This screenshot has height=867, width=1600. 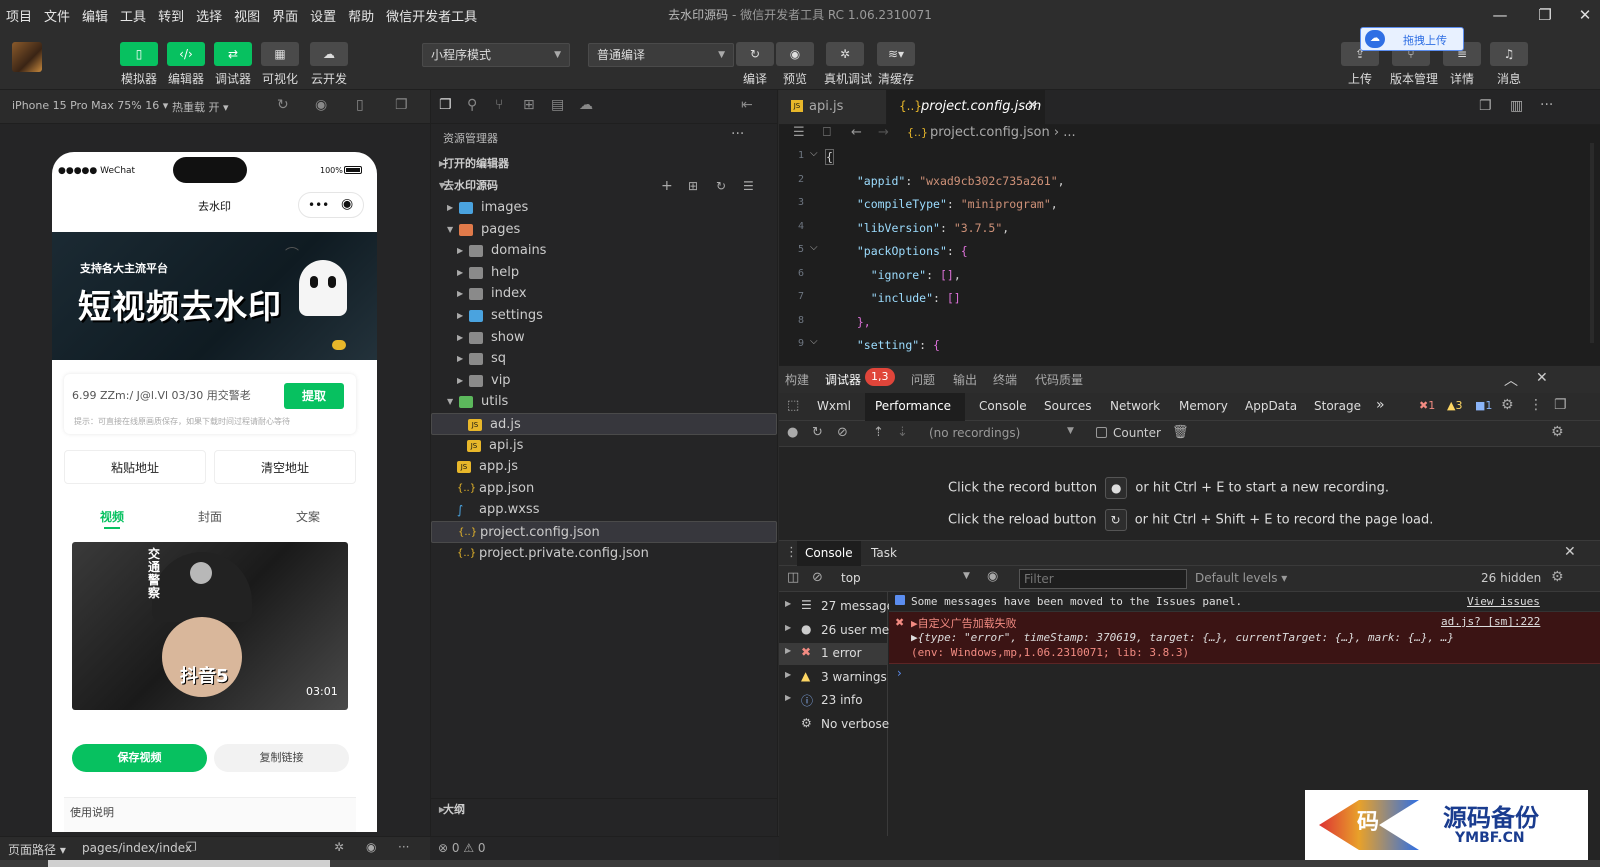 I want to click on list-icon: ☰, so click(x=799, y=132).